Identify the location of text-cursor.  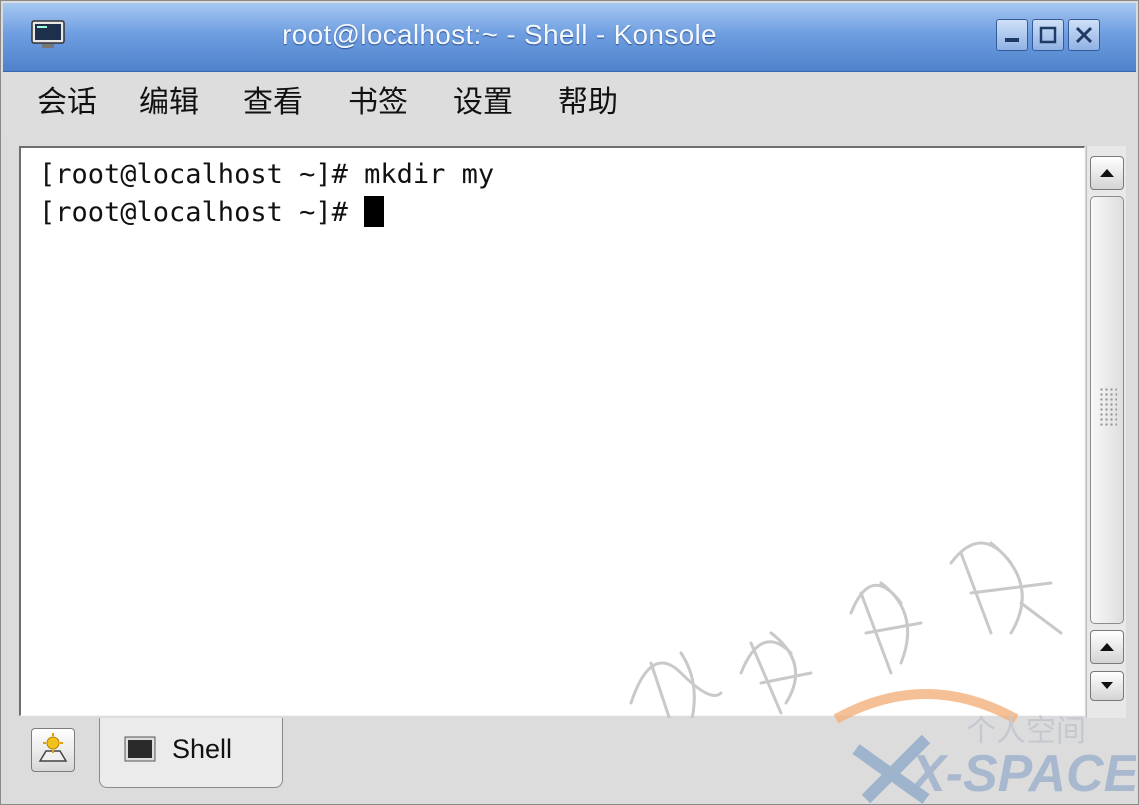
(374, 211).